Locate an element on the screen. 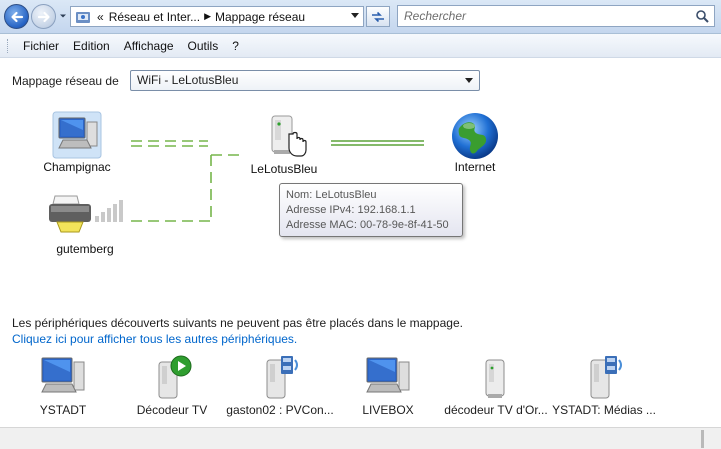 The height and width of the screenshot is (449, 721). address-box: « Réseau et Inter... ▶ Mappage réseau is located at coordinates (217, 16).